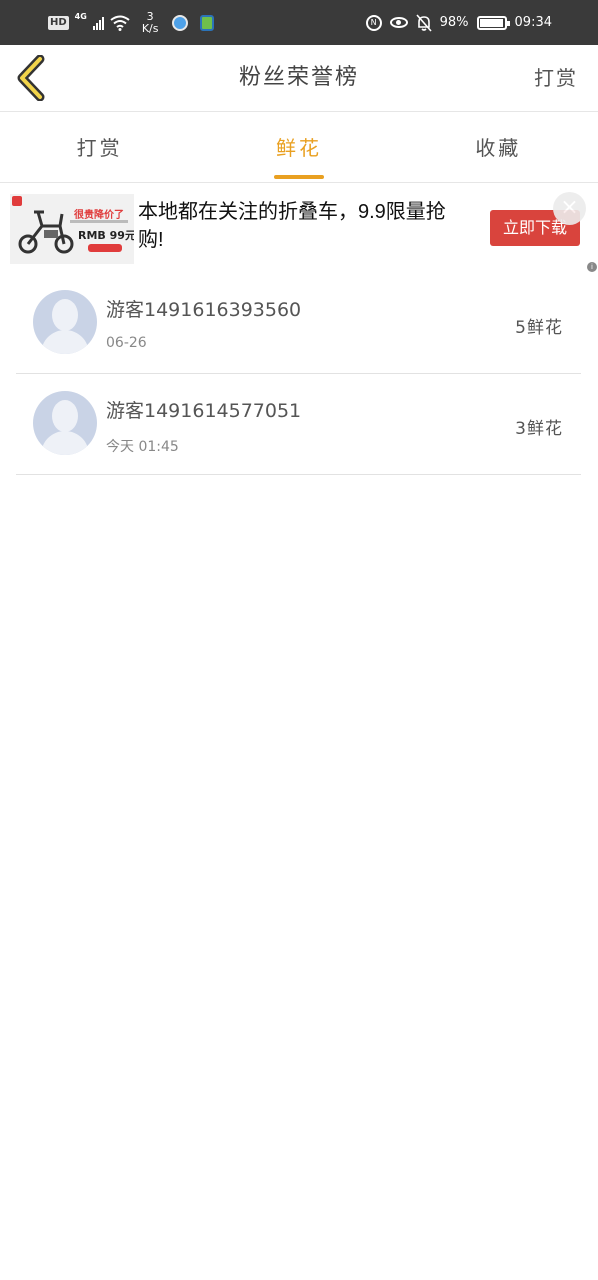  What do you see at coordinates (498, 147) in the screenshot?
I see `tab-favorites: 收藏` at bounding box center [498, 147].